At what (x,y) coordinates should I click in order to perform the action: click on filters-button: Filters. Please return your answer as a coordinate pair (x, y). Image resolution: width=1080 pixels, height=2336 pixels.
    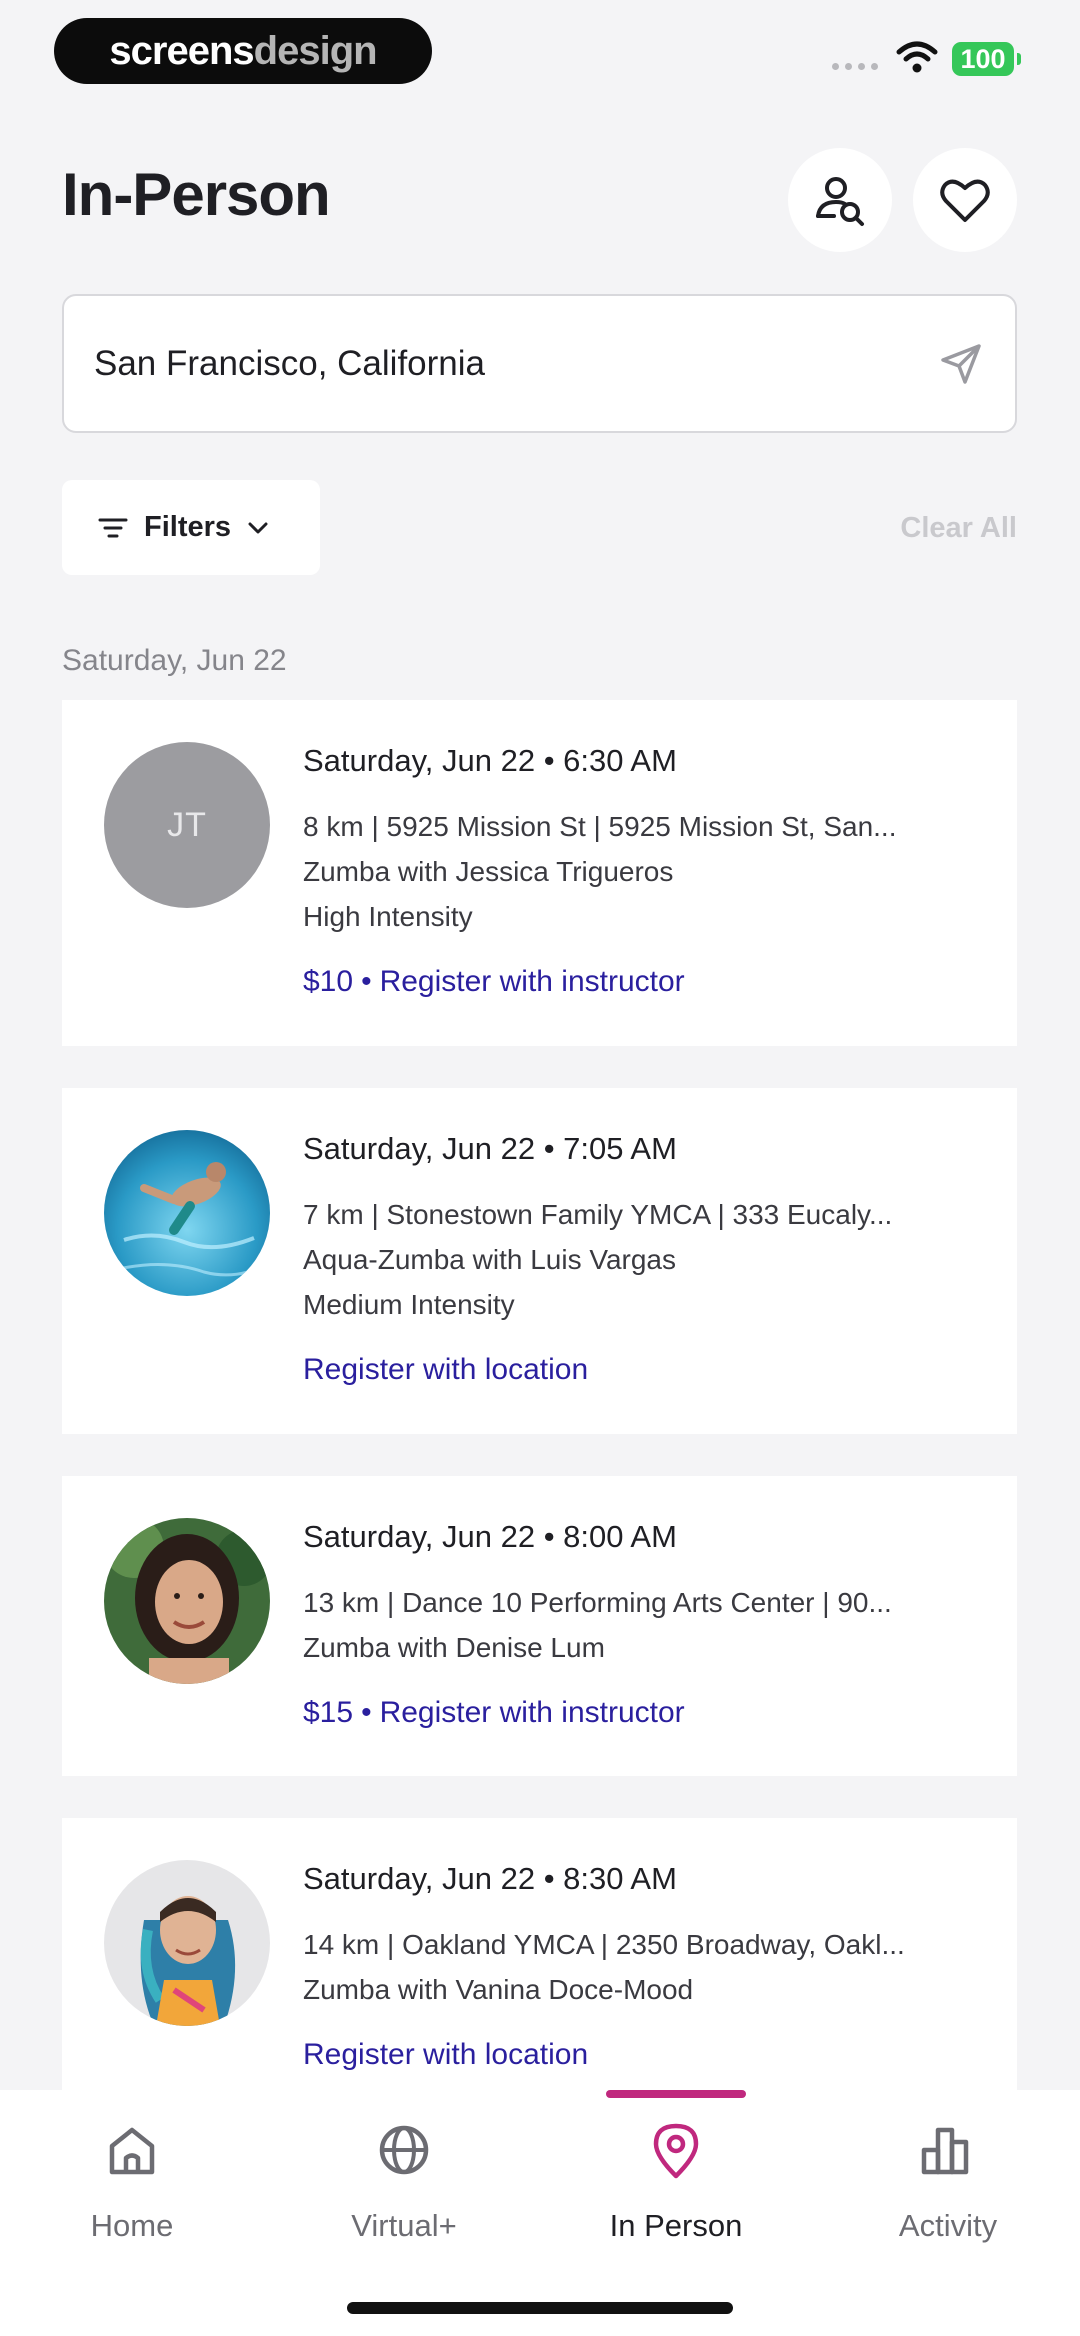
    Looking at the image, I should click on (191, 527).